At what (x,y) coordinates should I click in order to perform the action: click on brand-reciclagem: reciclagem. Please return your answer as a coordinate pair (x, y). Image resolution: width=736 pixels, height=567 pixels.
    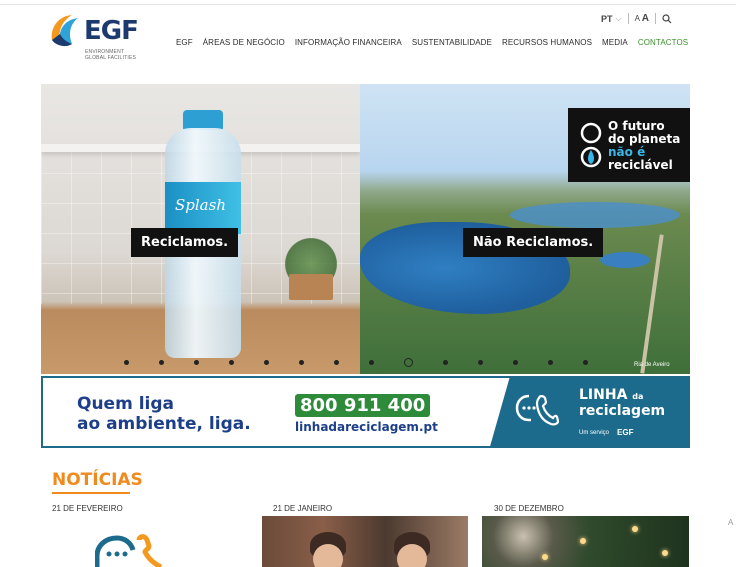
    Looking at the image, I should click on (622, 411).